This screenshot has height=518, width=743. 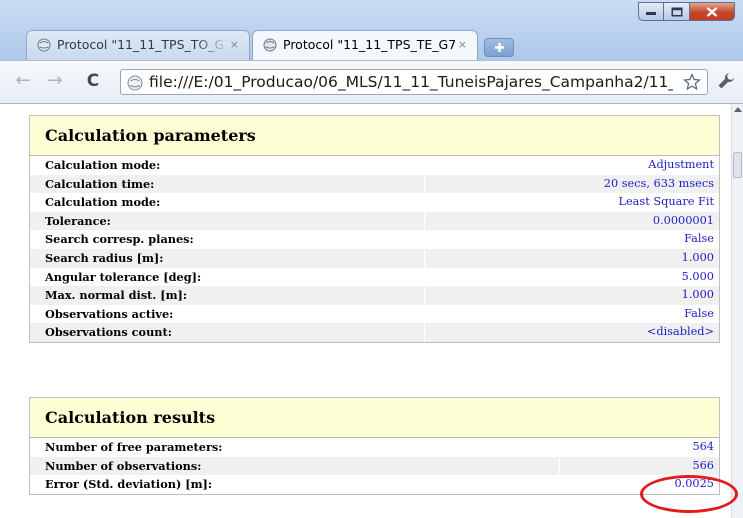 What do you see at coordinates (104, 257) in the screenshot?
I see `row-label: Search radius [m]:` at bounding box center [104, 257].